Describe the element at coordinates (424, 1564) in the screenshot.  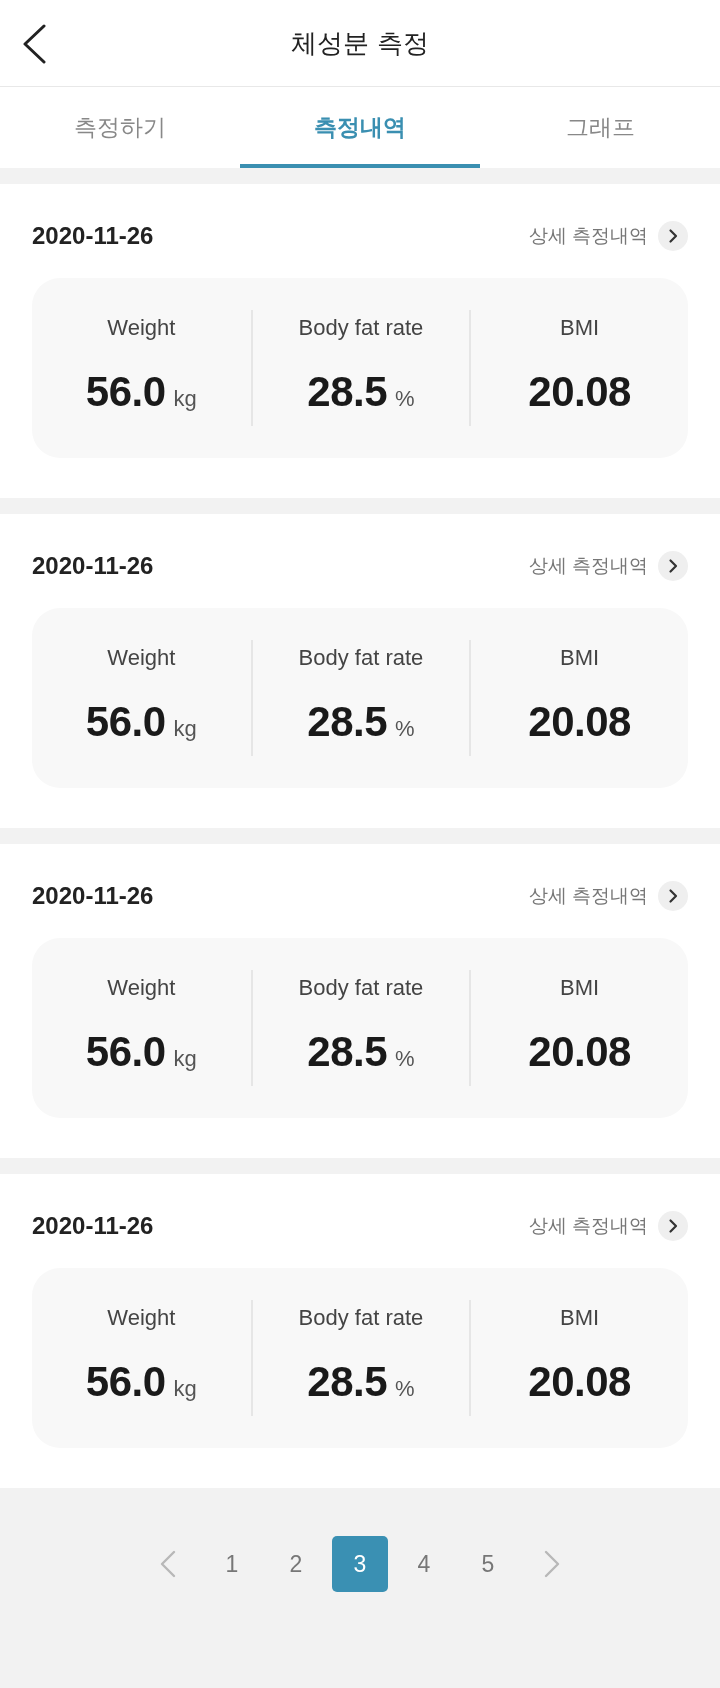
I see `page-button: 4` at that location.